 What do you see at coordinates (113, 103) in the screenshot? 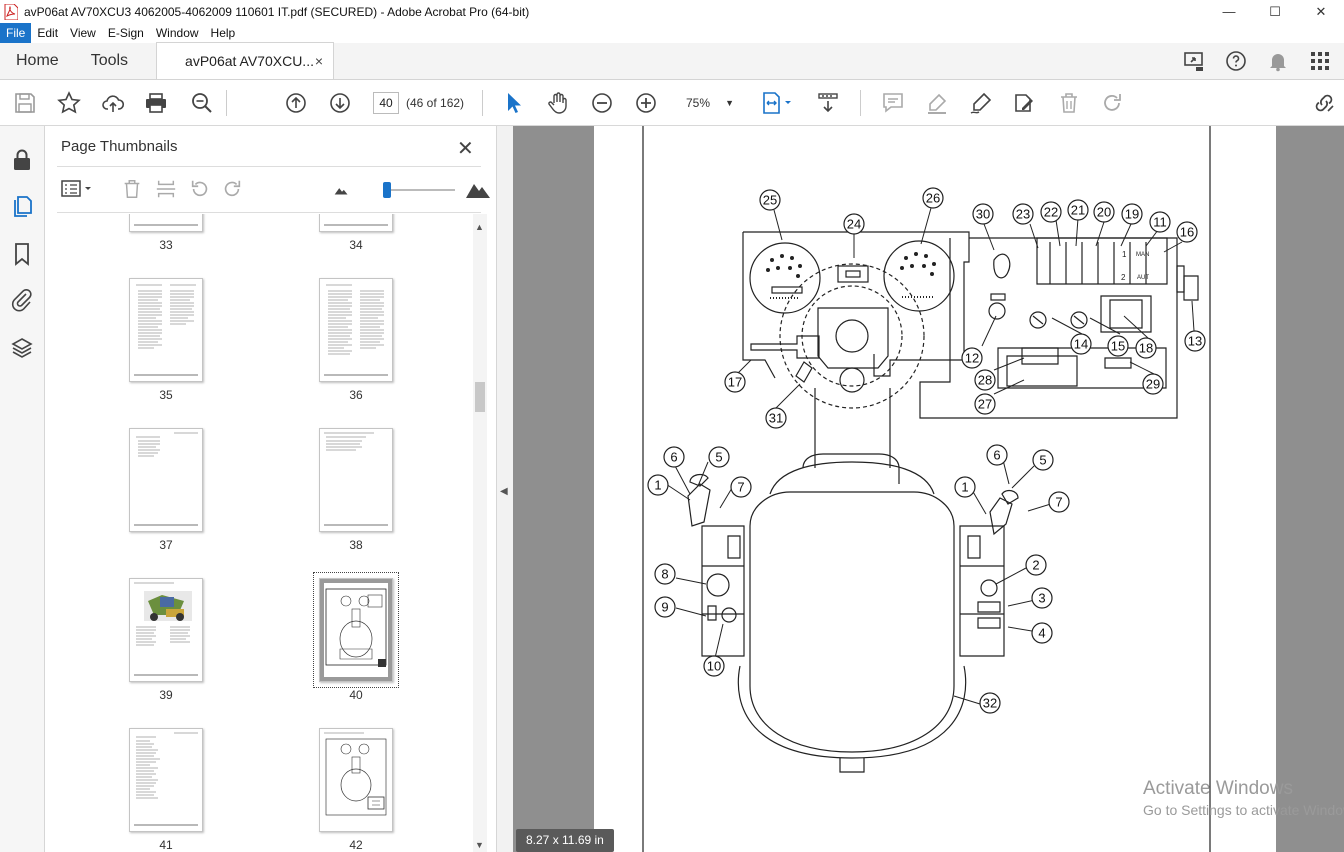
I see `upload-cloud-icon` at bounding box center [113, 103].